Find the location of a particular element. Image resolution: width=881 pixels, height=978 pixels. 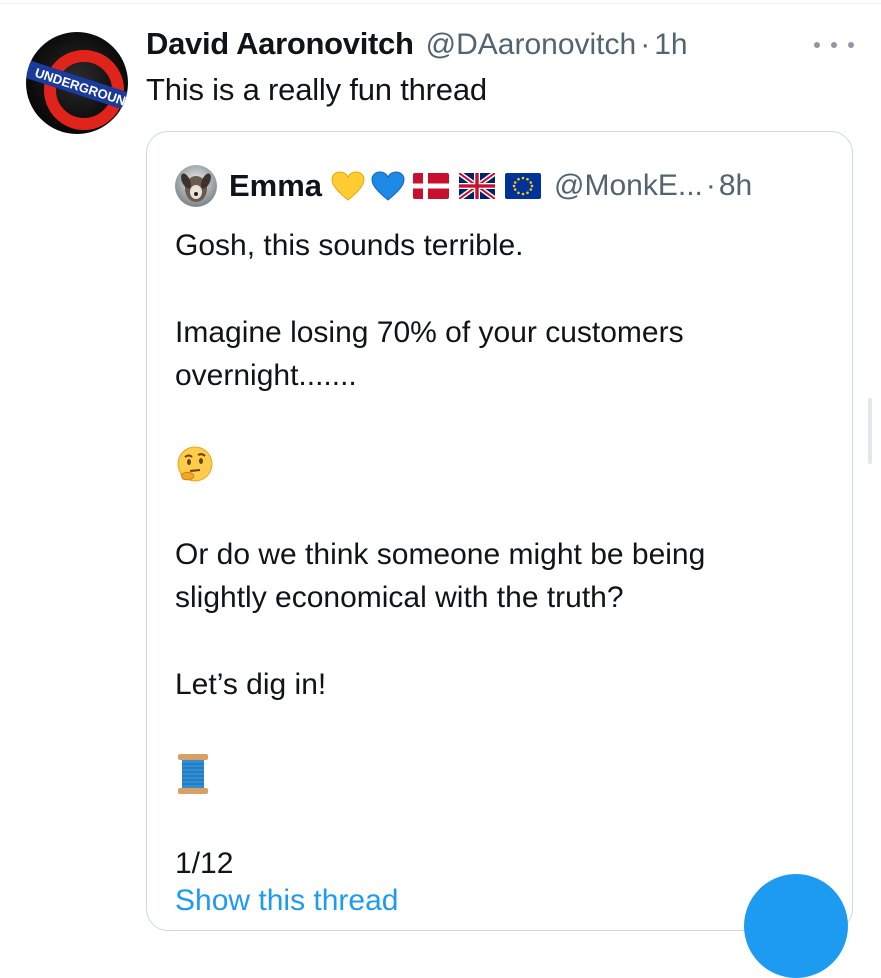

quote-line: Let’s dig in! is located at coordinates (251, 684).